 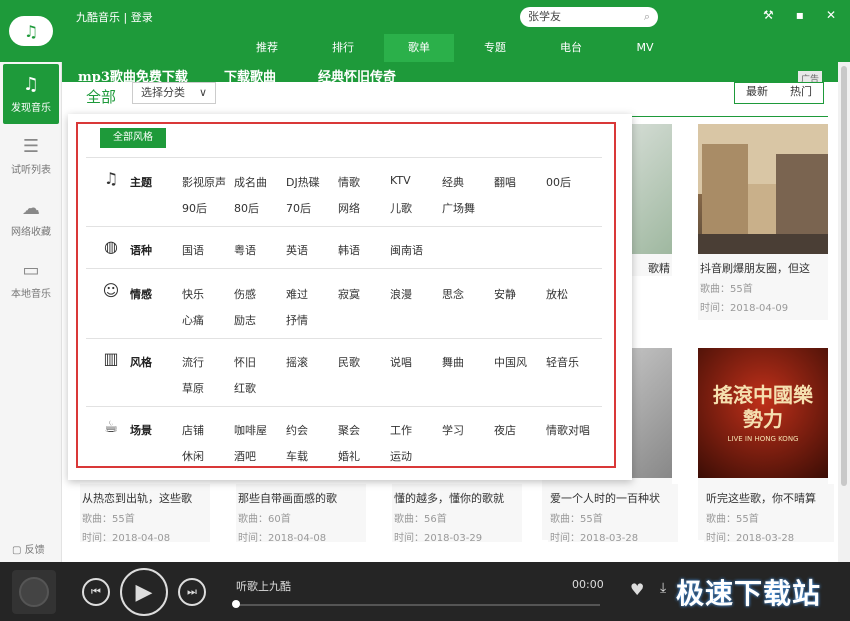 I want to click on settings-wrench-icon: ⚒, so click(x=768, y=15).